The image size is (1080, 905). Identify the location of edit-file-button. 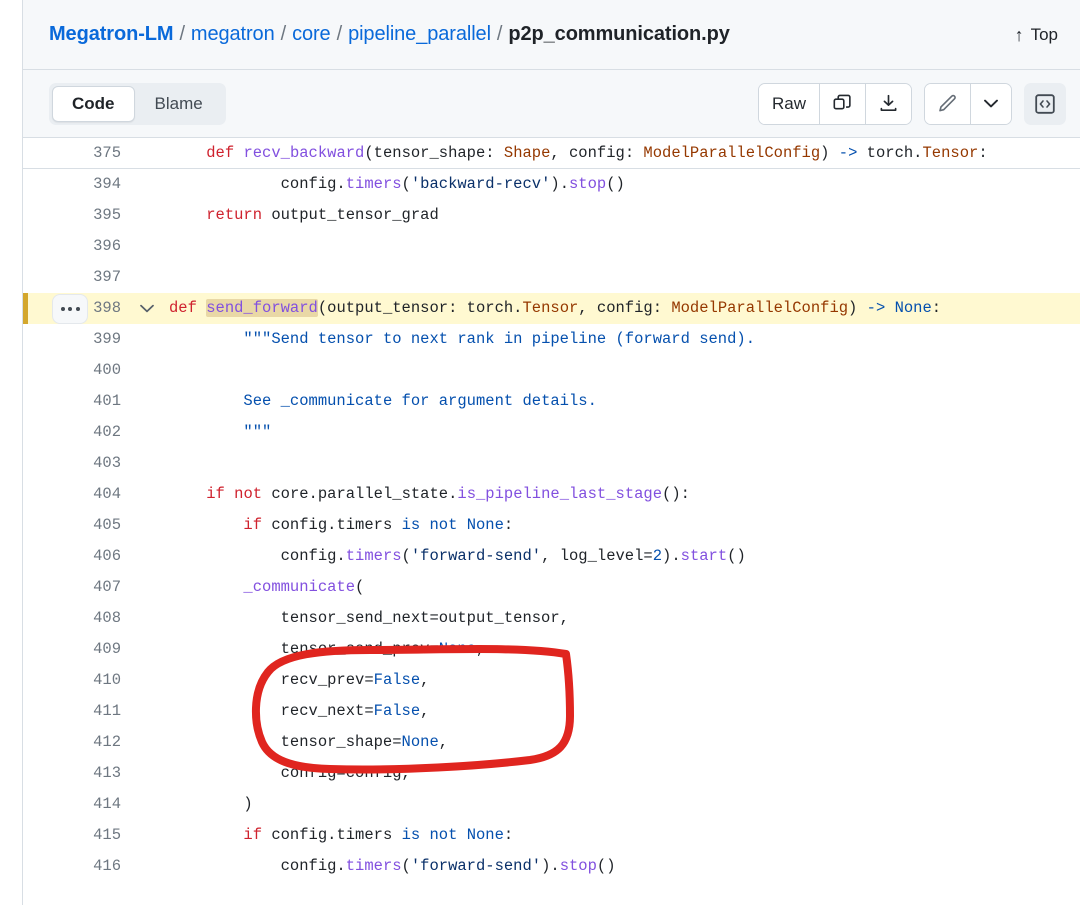
(947, 103).